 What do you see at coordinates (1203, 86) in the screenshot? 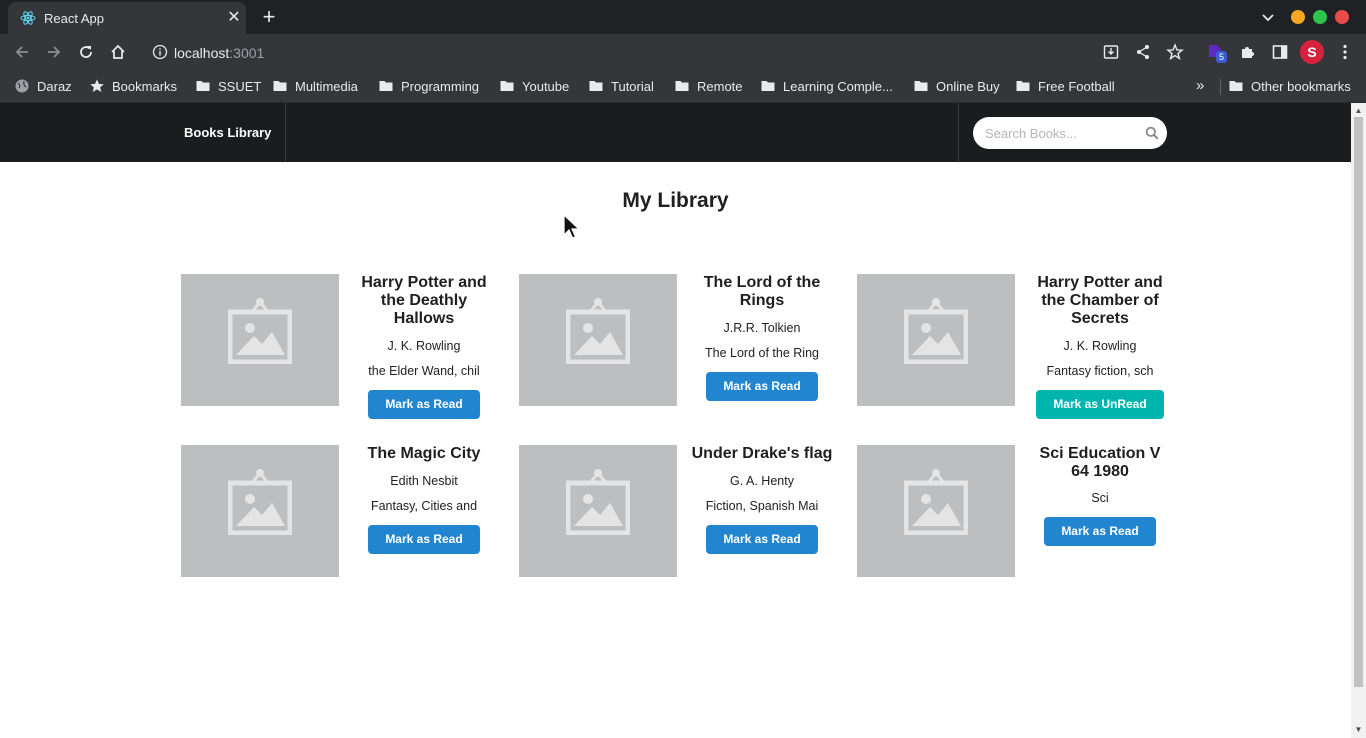
I see `chevron-double-right-icon: »` at bounding box center [1203, 86].